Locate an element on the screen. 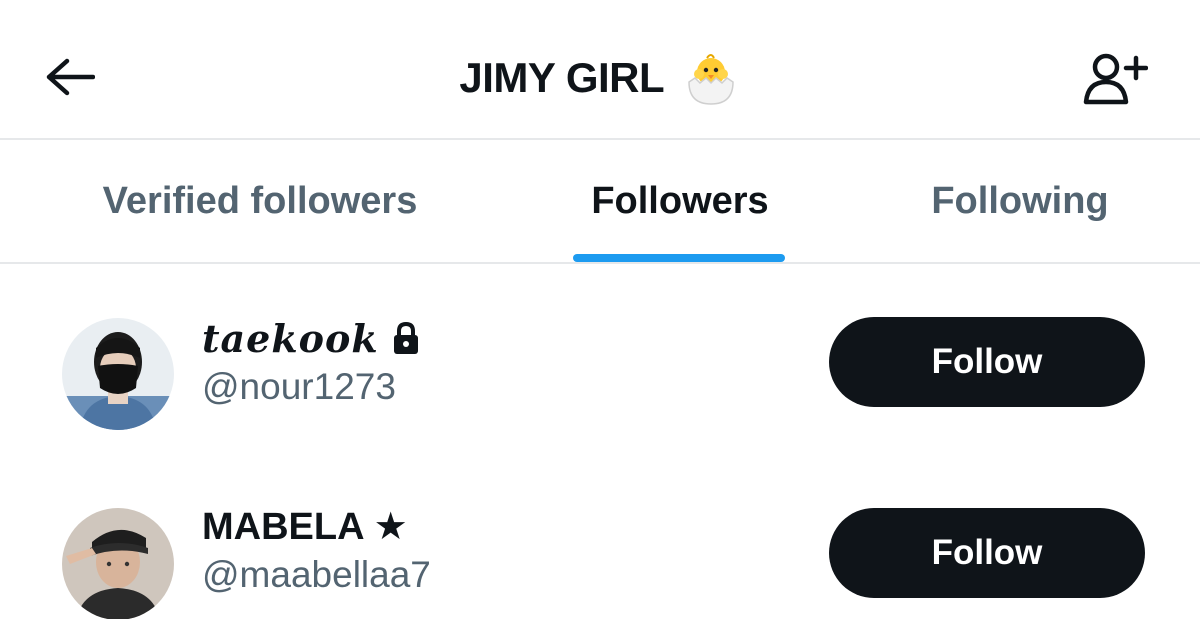 This screenshot has height=619, width=1200. profile-title: JIMY GIRL is located at coordinates (600, 78).